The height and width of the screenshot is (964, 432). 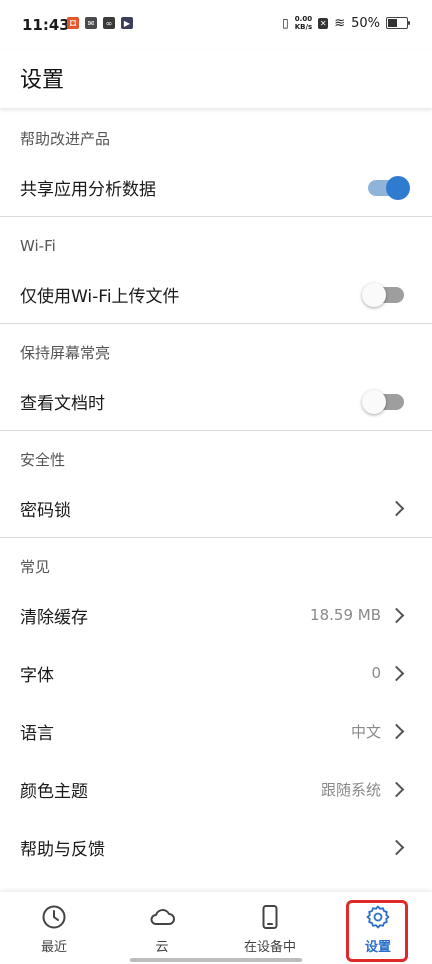 I want to click on section-title: 安全性, so click(x=43, y=460).